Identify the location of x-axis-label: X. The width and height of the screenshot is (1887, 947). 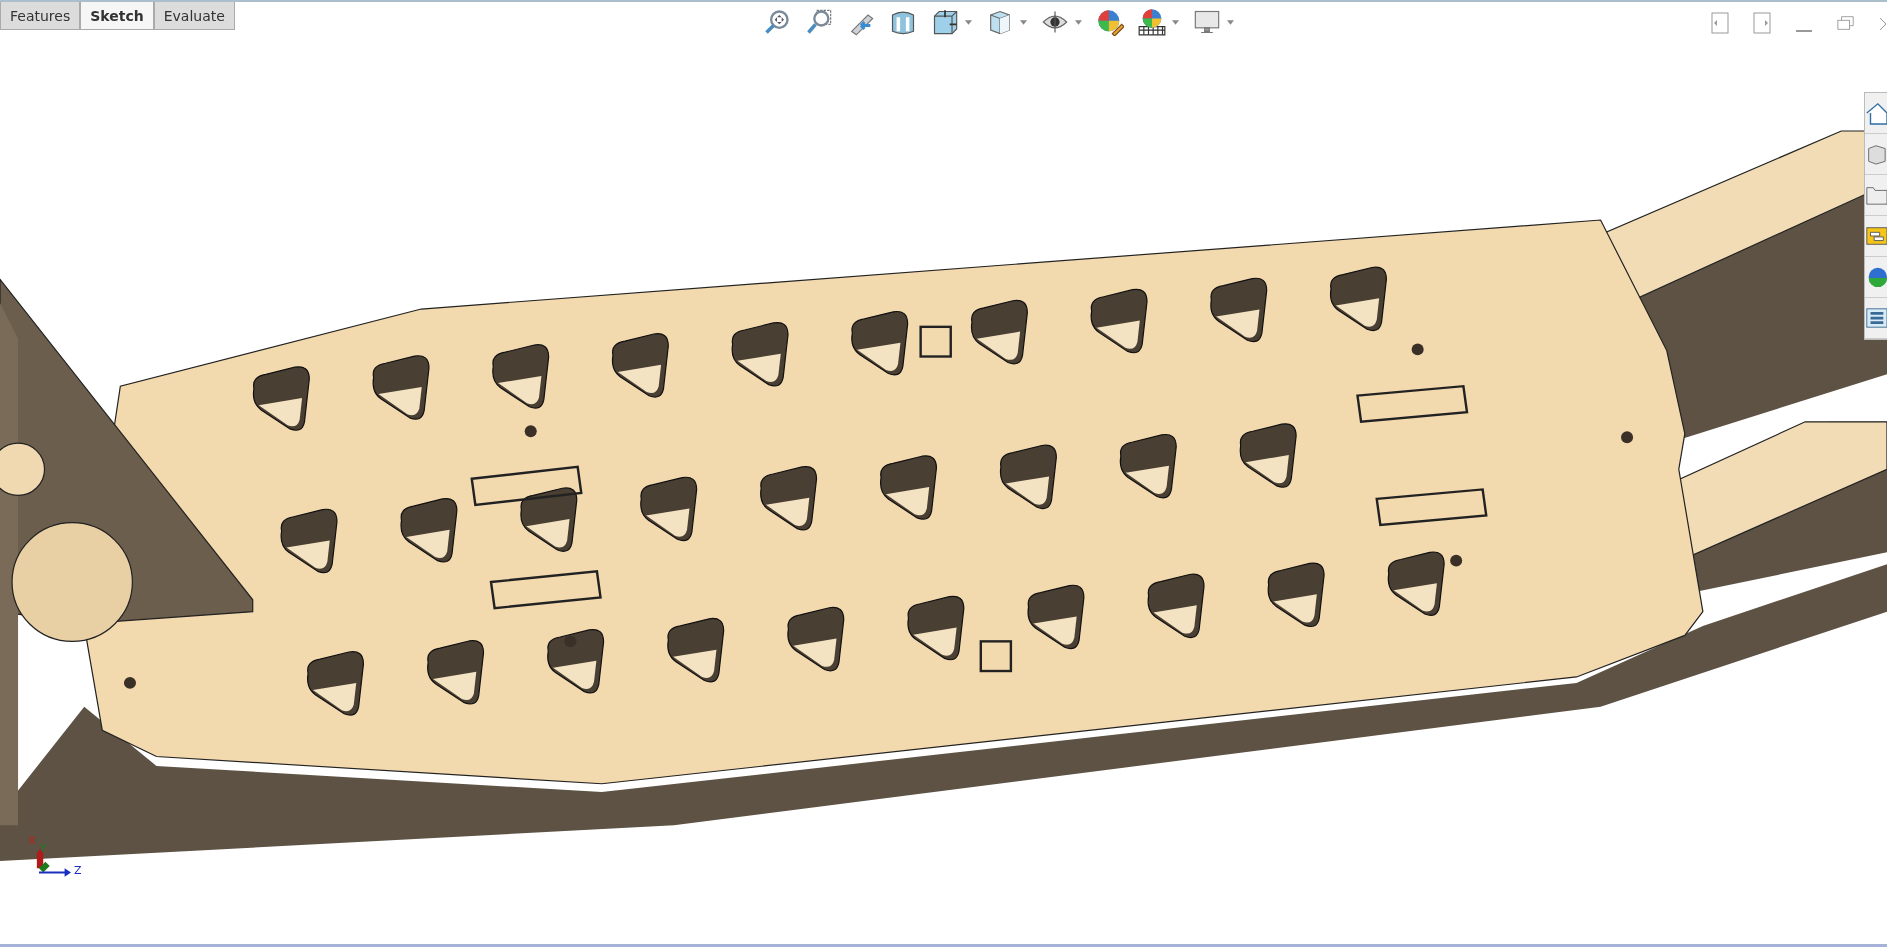
(32, 840).